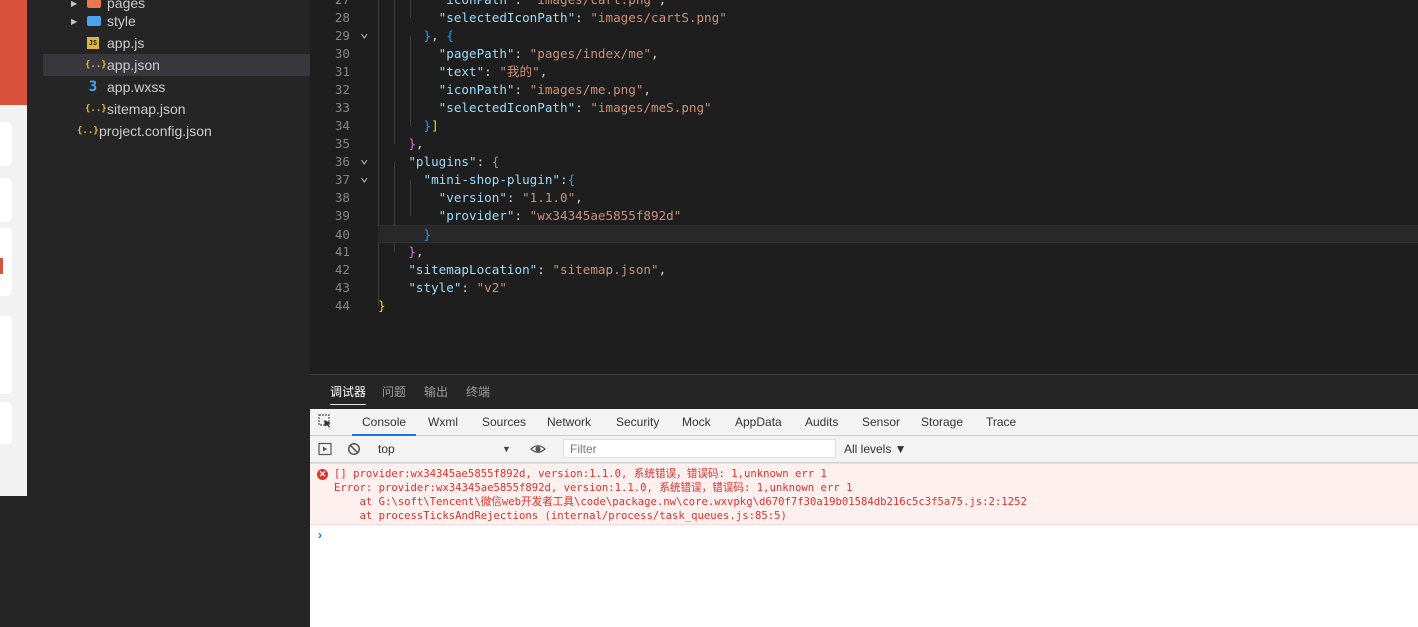 This screenshot has height=627, width=1418. Describe the element at coordinates (864, 144) in the screenshot. I see `code-line: 35 },` at that location.